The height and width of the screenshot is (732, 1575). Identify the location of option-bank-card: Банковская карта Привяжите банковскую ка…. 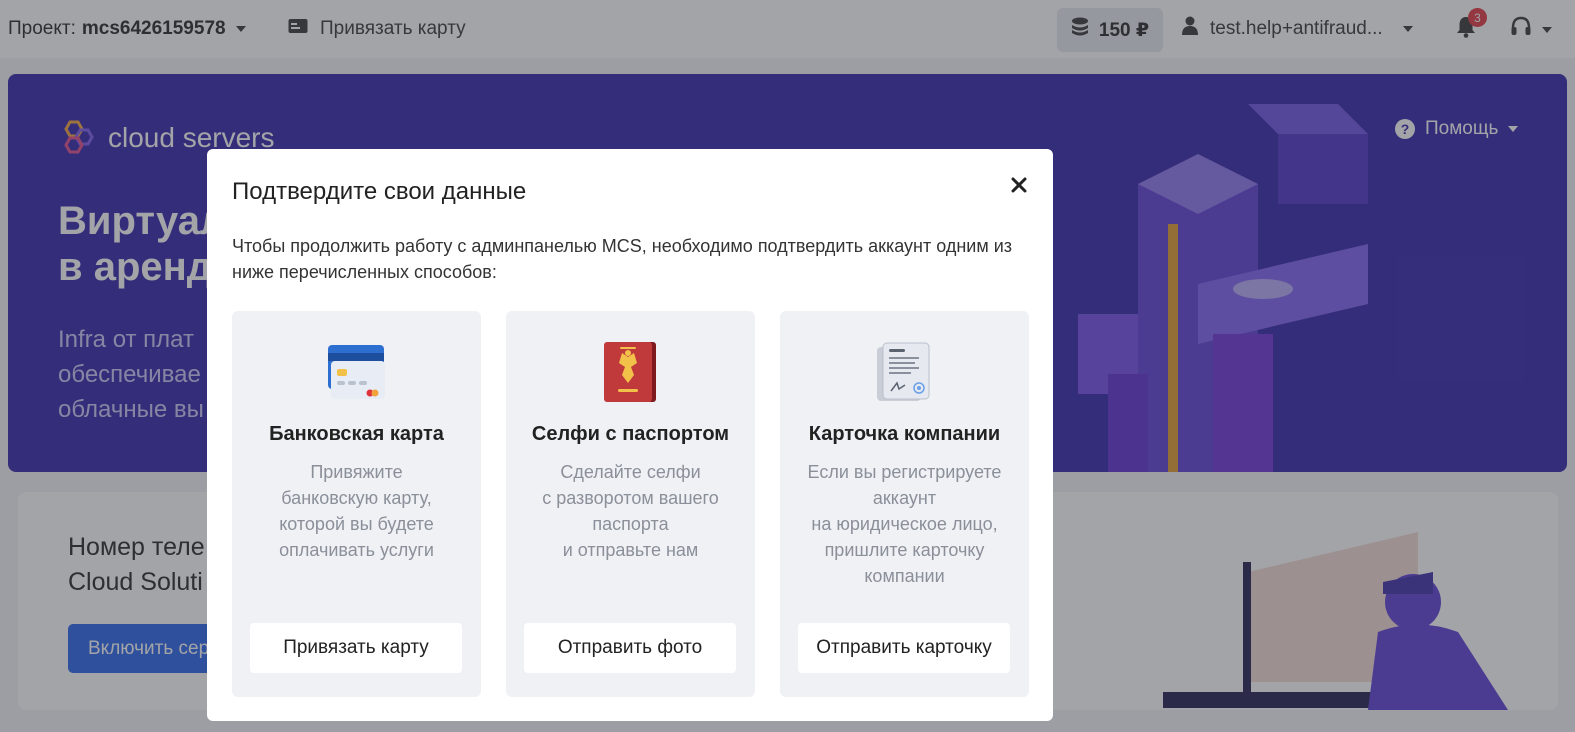
(356, 504).